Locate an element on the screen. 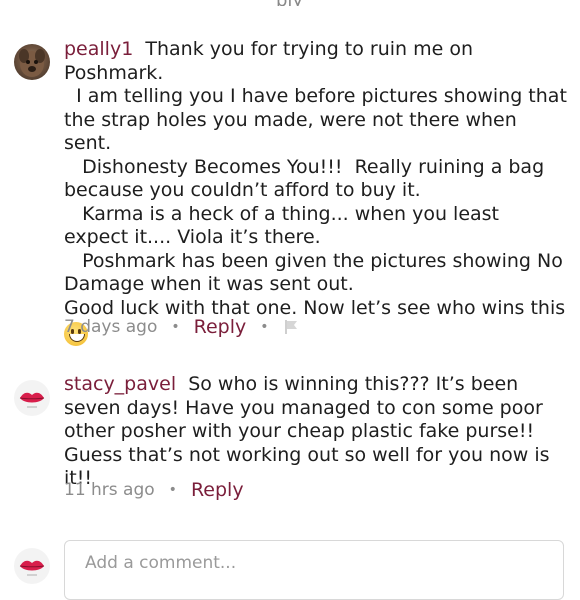 This screenshot has height=600, width=580. flag-icon is located at coordinates (291, 327).